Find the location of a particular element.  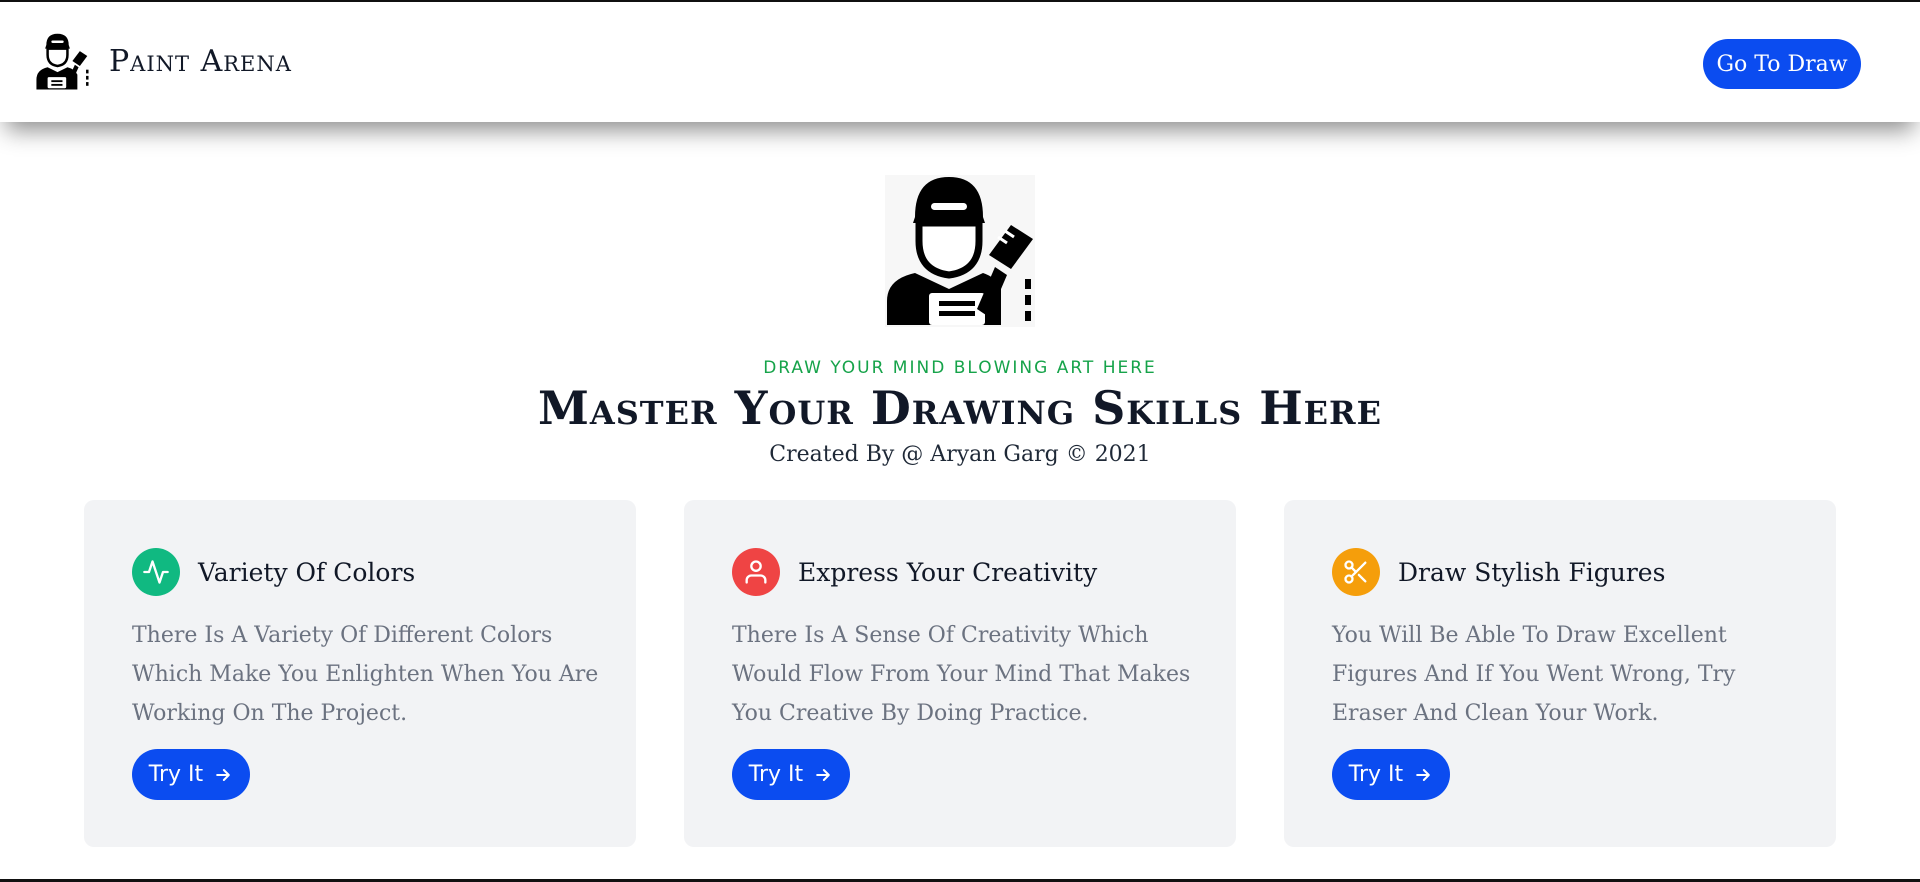

card-header: Variety Of Colors is located at coordinates (273, 572).